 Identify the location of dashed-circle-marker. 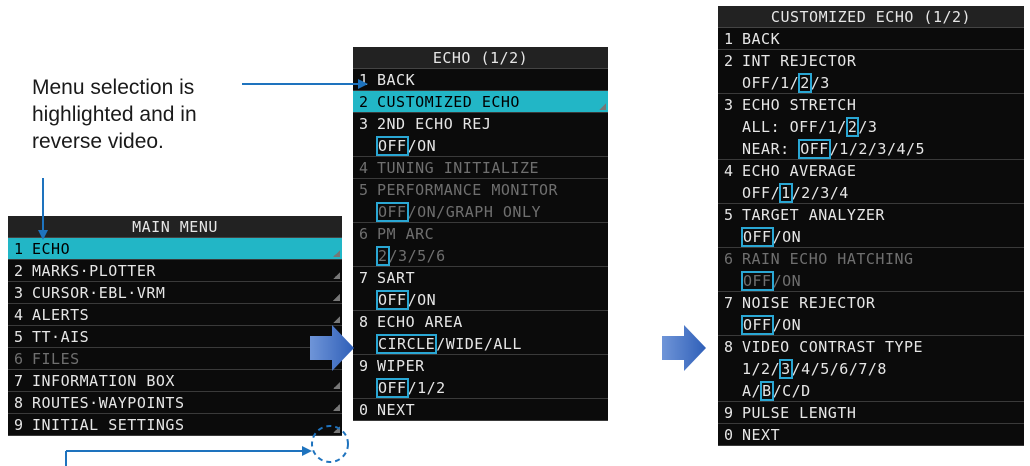
(330, 444).